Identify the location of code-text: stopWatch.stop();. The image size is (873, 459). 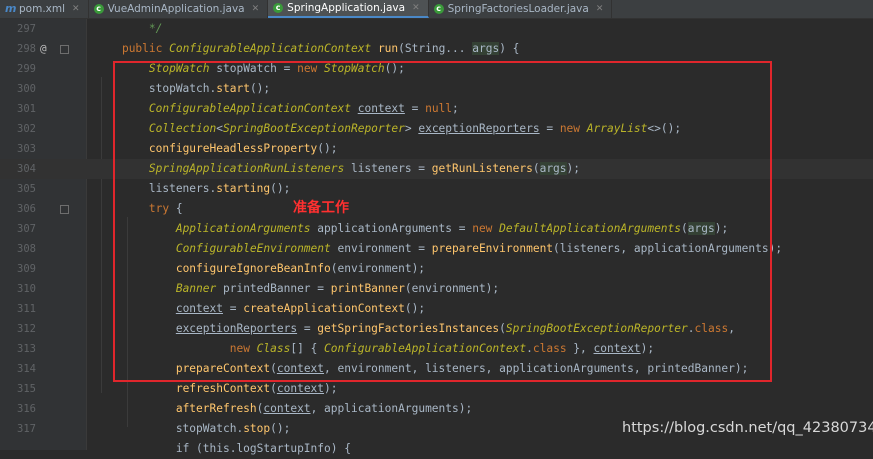
(193, 429).